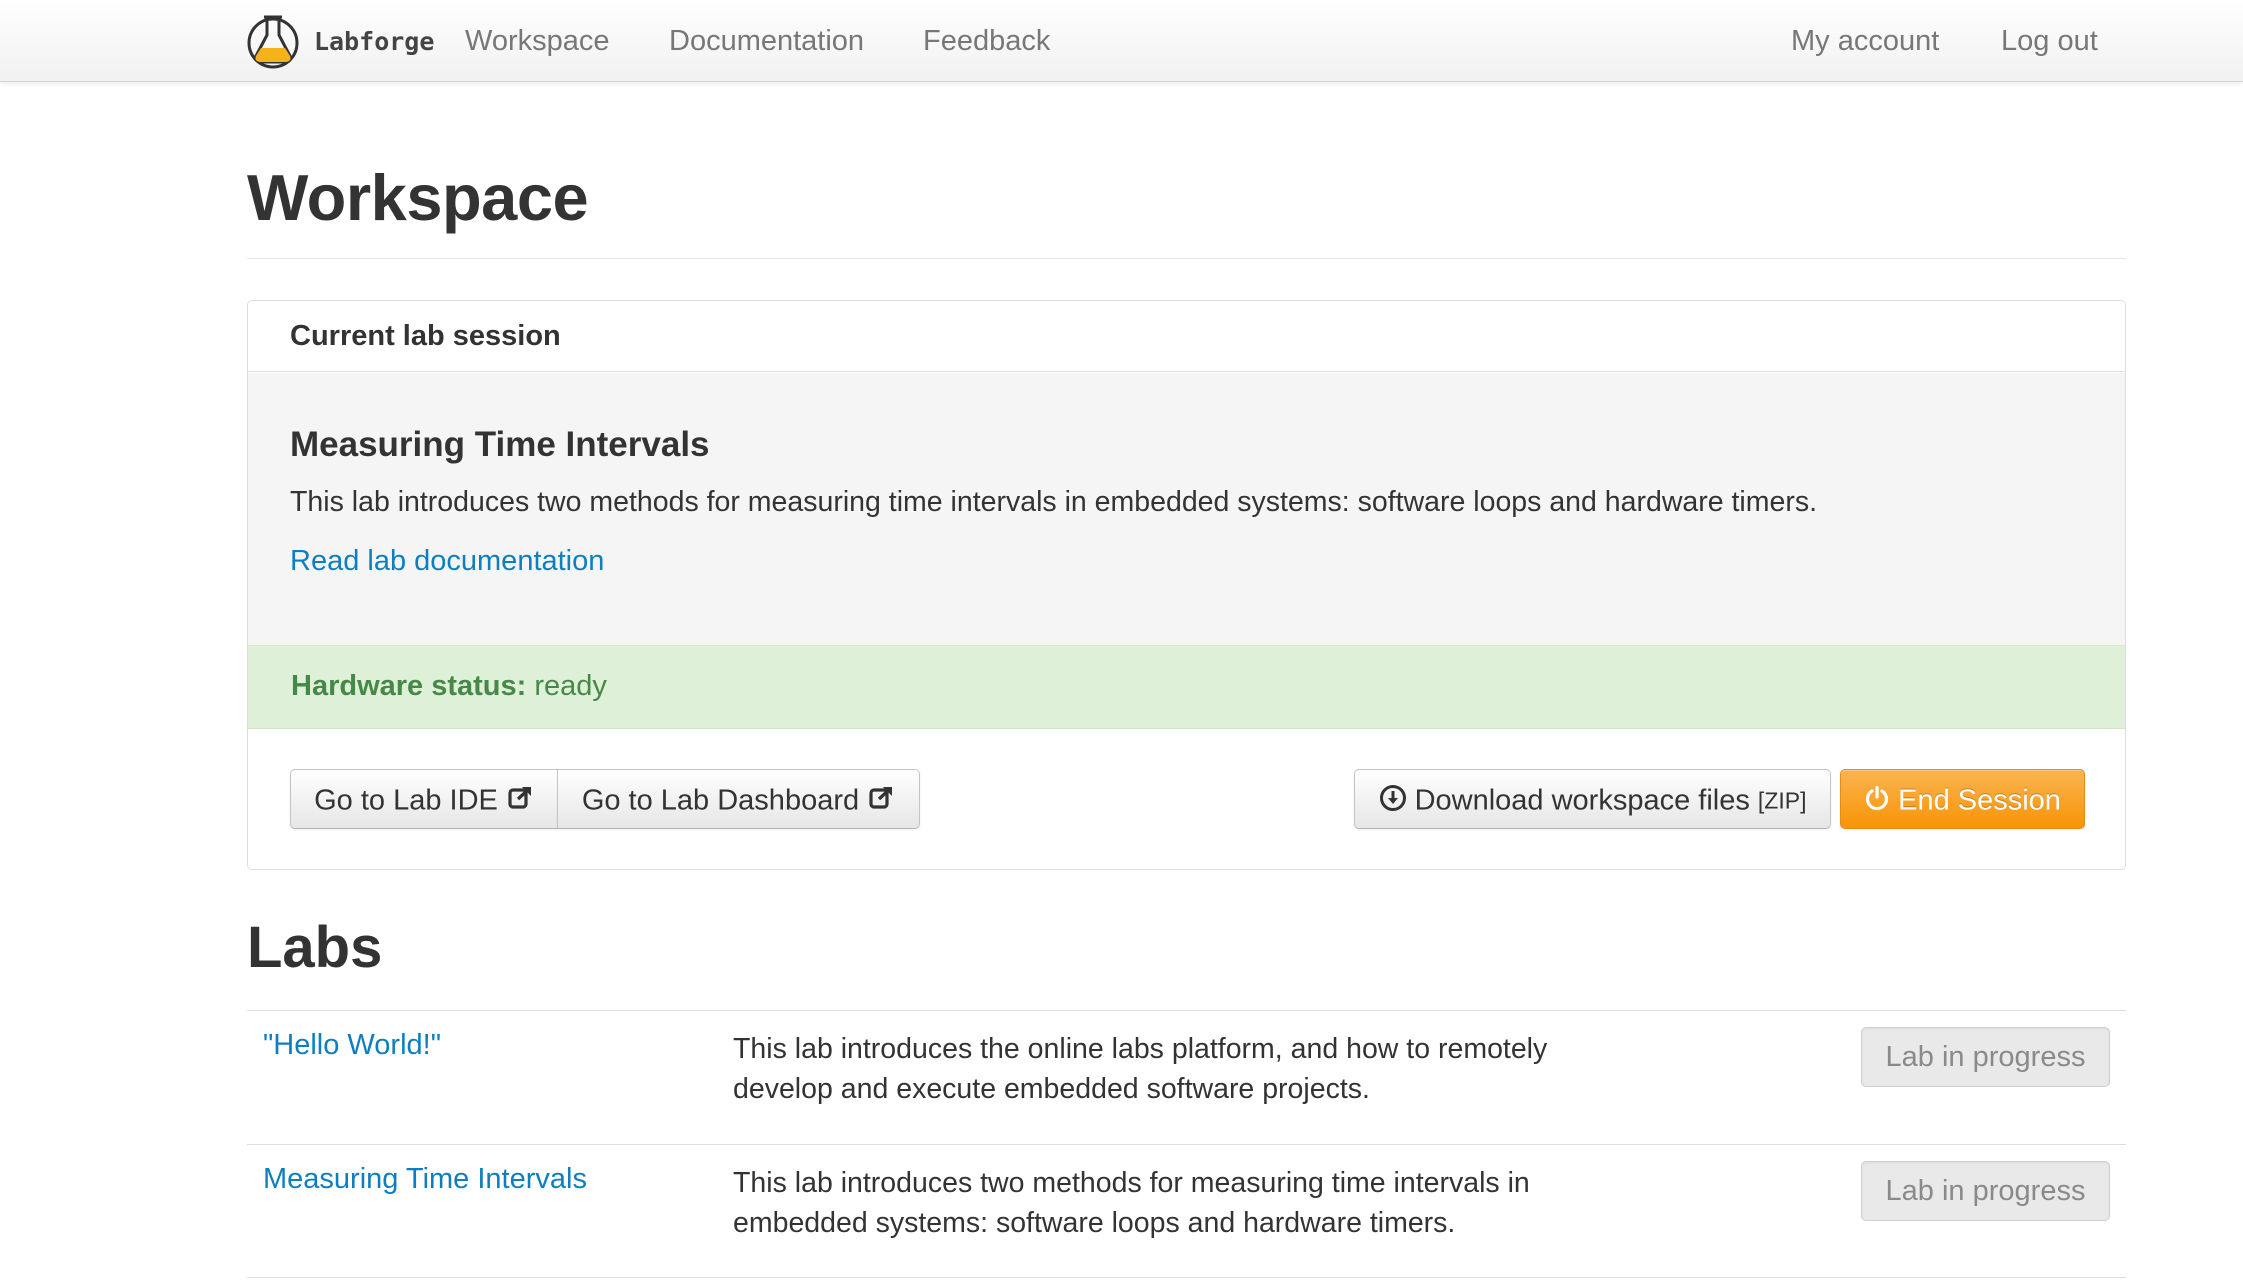  I want to click on read-lab-documentation-link: Read lab documentation, so click(447, 561).